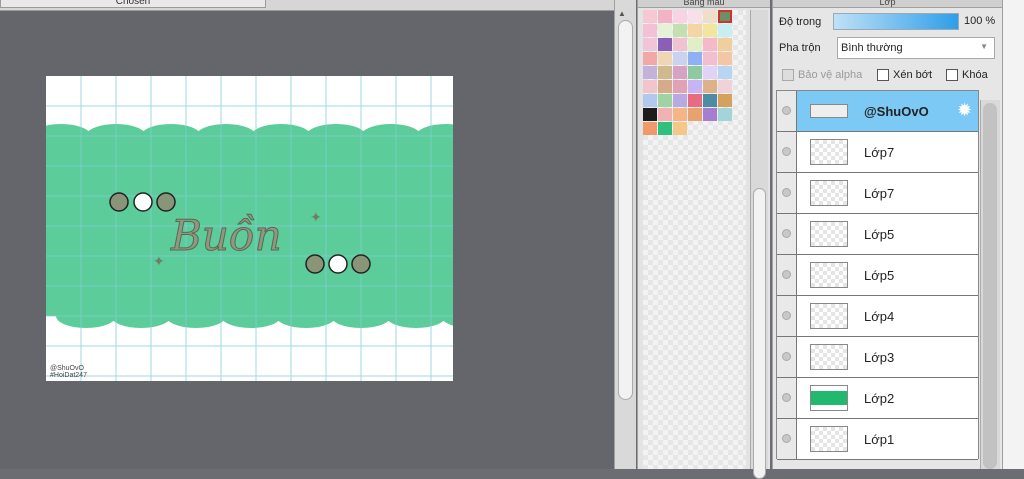  I want to click on layer-panel-header: Lớp, so click(887, 4).